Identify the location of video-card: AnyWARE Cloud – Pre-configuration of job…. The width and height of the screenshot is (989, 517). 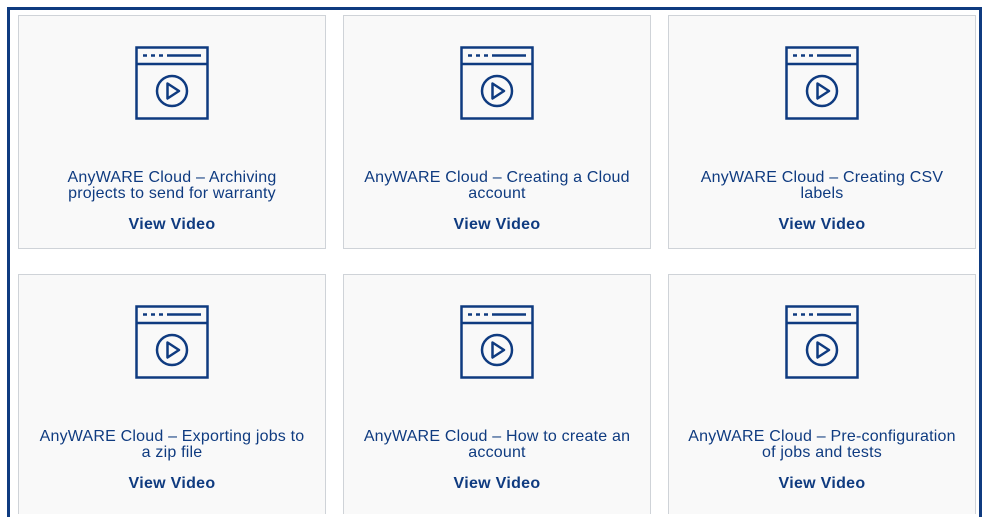
(822, 394).